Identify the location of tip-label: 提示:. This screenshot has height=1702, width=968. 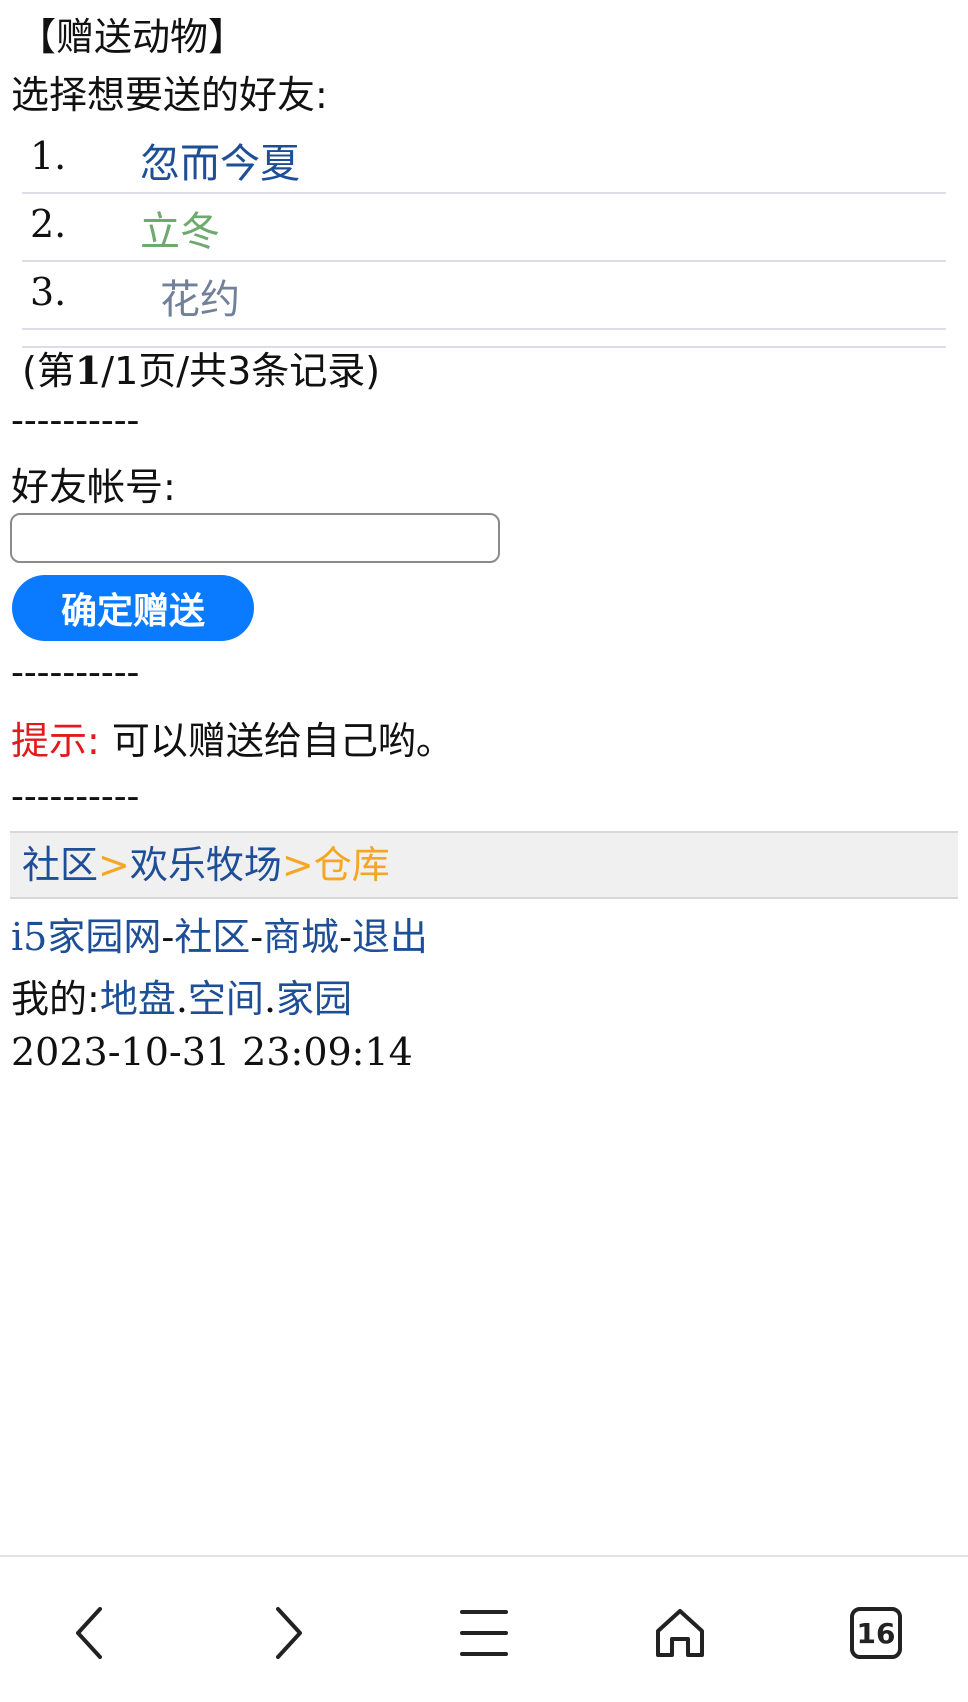
(55, 741).